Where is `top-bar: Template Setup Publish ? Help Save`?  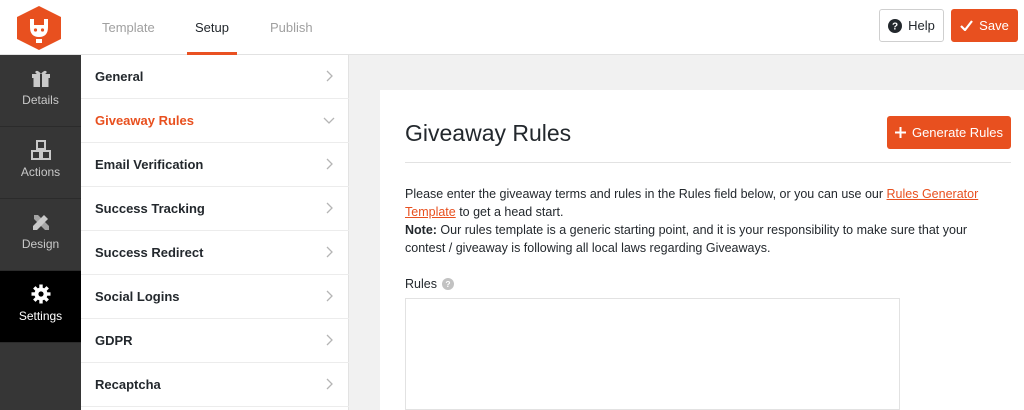
top-bar: Template Setup Publish ? Help Save is located at coordinates (512, 27).